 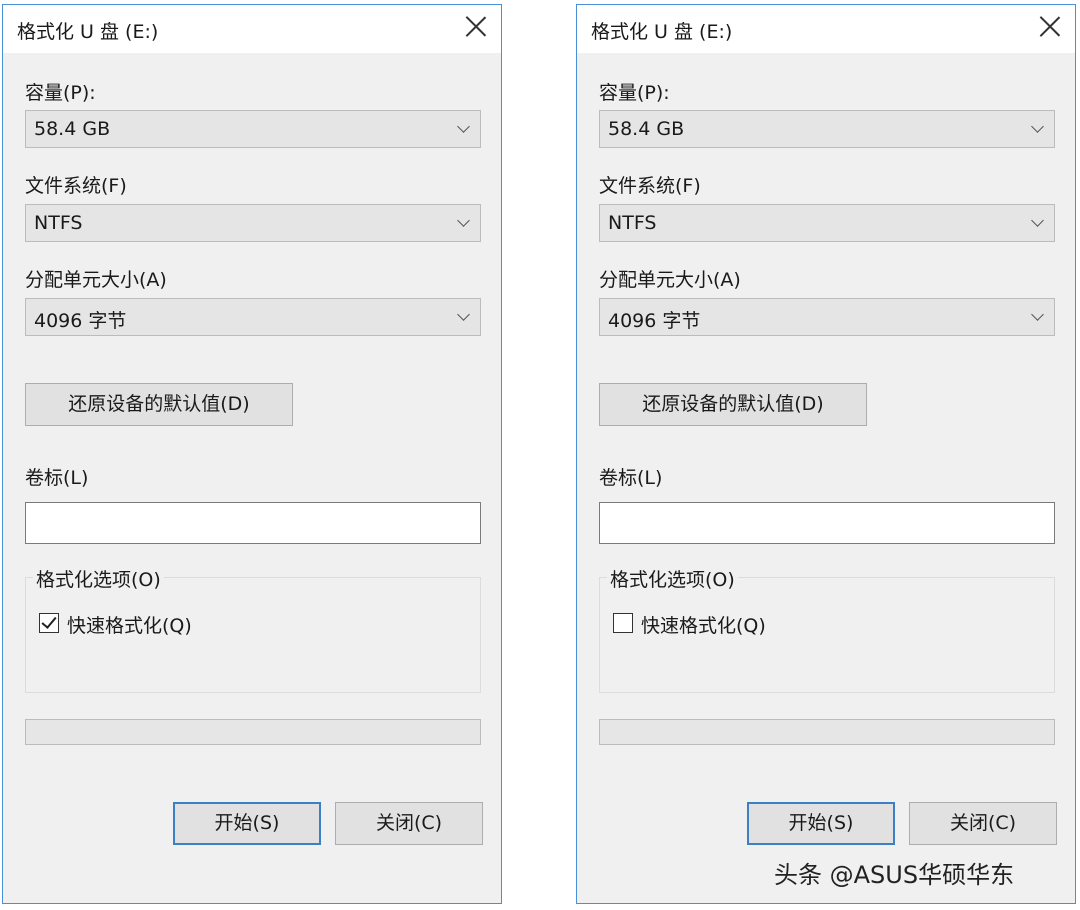 I want to click on check-icon, so click(x=49, y=621).